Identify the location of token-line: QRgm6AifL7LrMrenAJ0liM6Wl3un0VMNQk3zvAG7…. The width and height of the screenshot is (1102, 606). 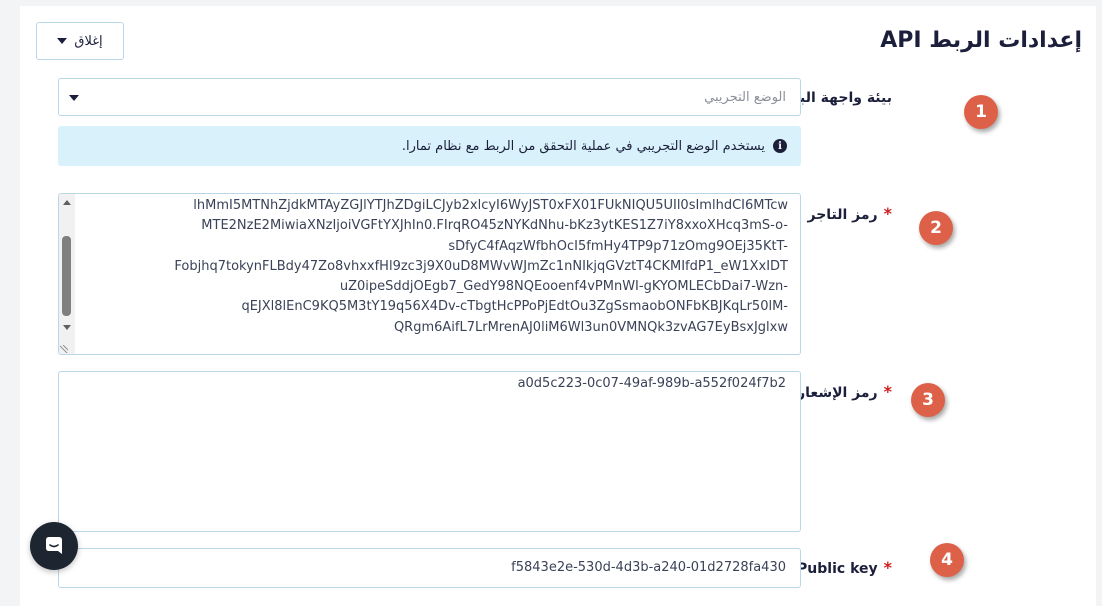
(590, 327).